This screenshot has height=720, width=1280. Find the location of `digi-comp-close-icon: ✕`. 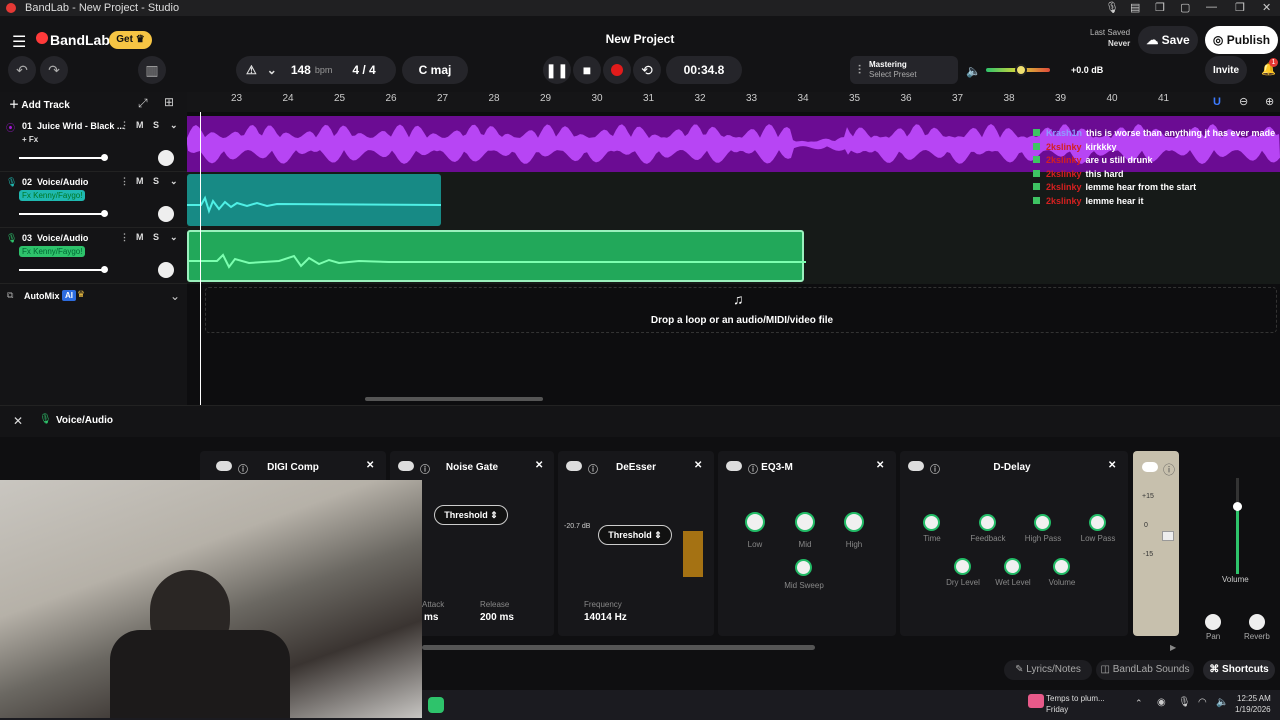

digi-comp-close-icon: ✕ is located at coordinates (370, 465).